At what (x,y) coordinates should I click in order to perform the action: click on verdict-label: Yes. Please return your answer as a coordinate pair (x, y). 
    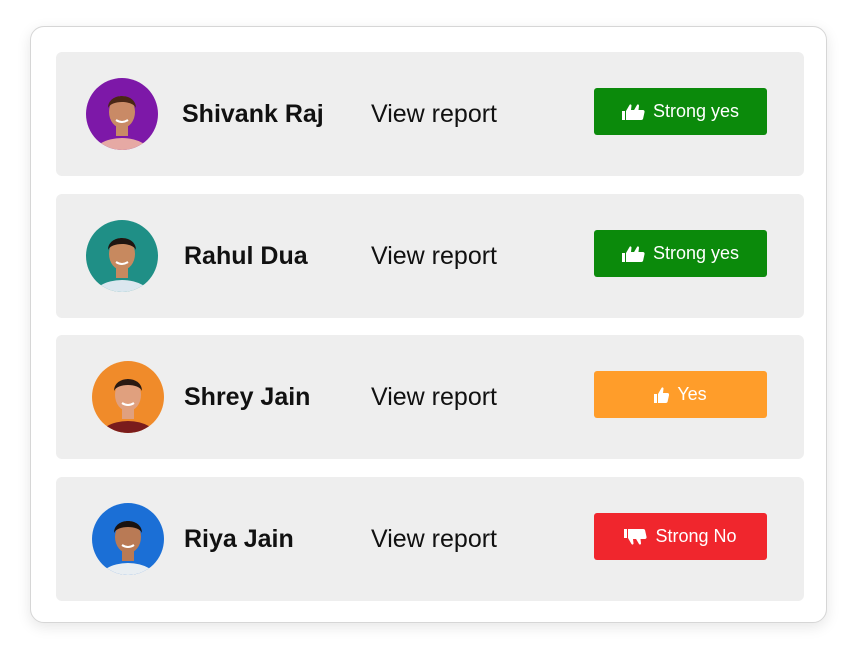
    Looking at the image, I should click on (692, 394).